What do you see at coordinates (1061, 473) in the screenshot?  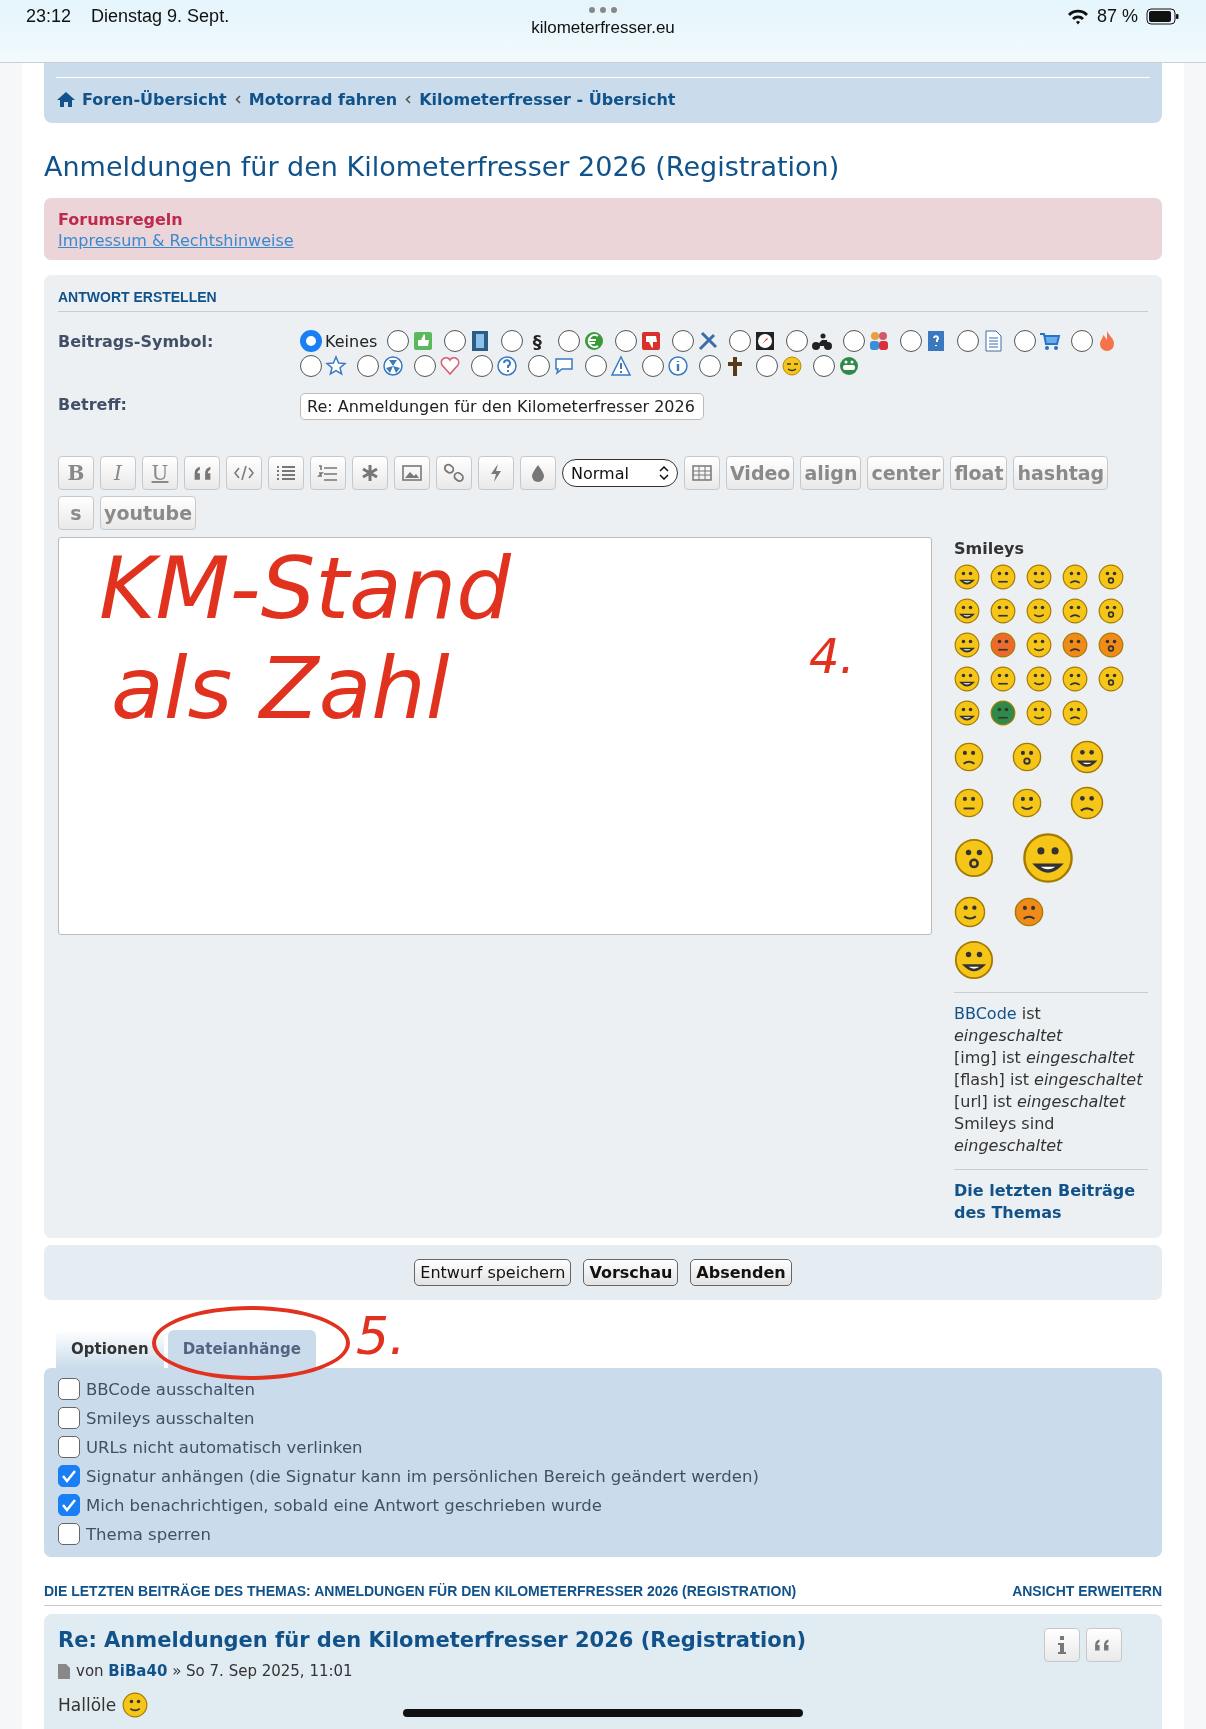 I see `toolbar-button: hashtag` at bounding box center [1061, 473].